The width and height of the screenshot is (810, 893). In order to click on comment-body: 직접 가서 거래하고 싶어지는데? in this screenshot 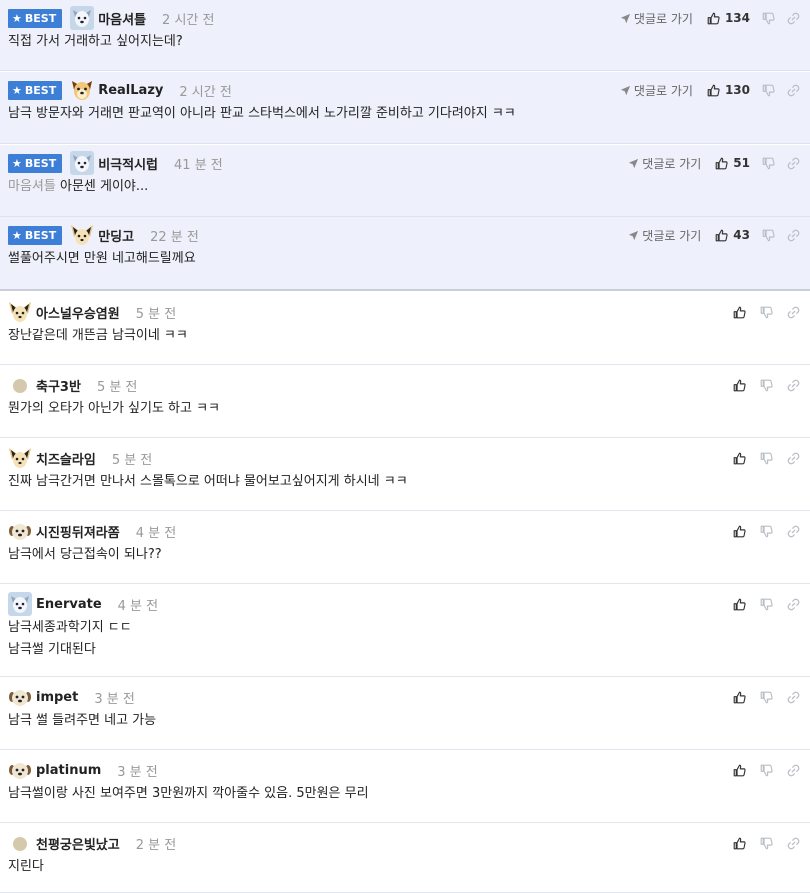, I will do `click(95, 42)`.